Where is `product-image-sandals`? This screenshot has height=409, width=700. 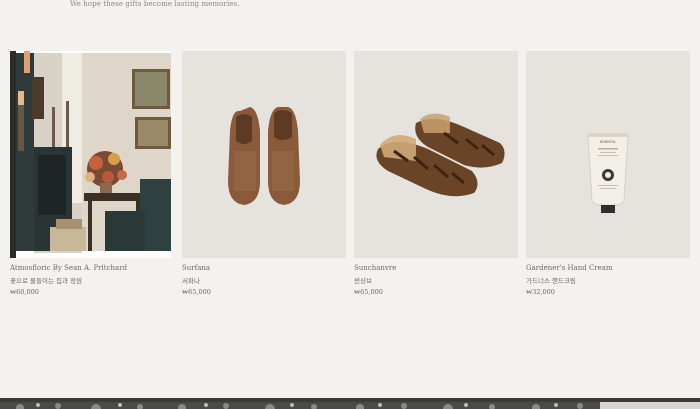 product-image-sandals is located at coordinates (436, 154).